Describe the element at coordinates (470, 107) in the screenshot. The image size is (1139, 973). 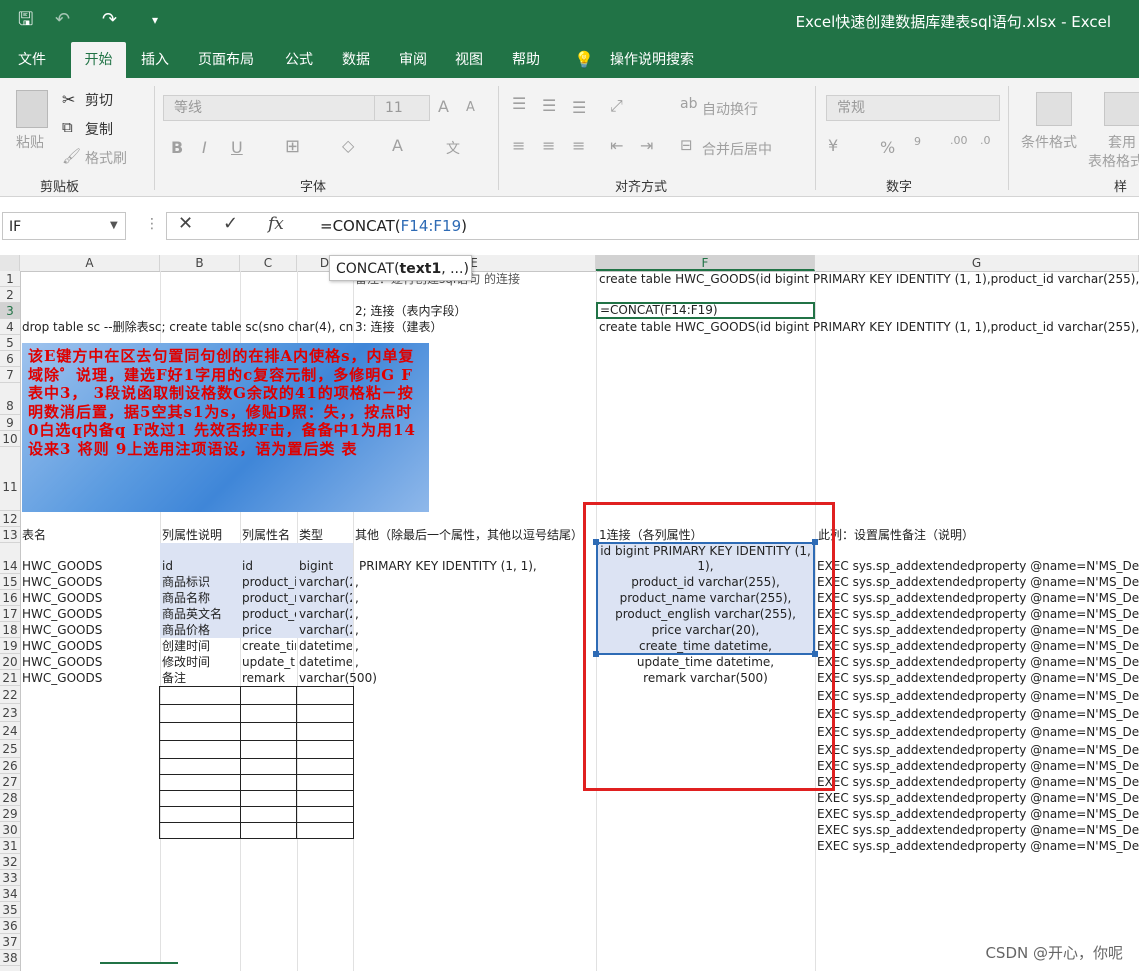
I see `shrink-font-icon: A` at that location.